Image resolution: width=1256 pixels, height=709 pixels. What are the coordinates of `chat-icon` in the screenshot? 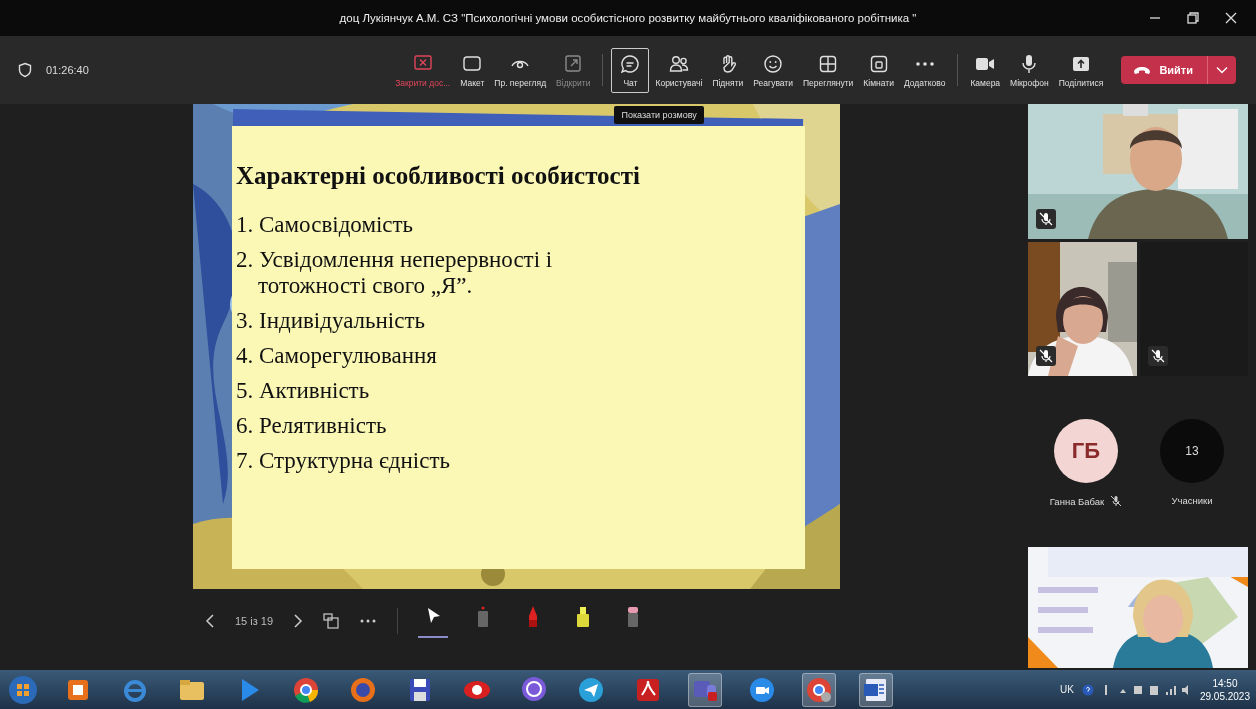 It's located at (630, 63).